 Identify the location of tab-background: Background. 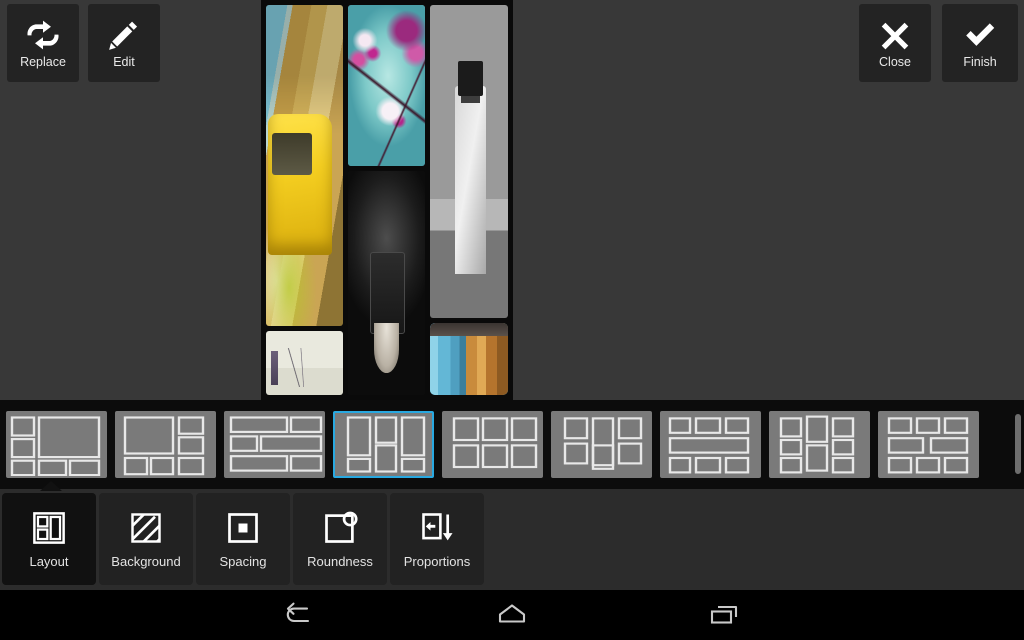
(146, 539).